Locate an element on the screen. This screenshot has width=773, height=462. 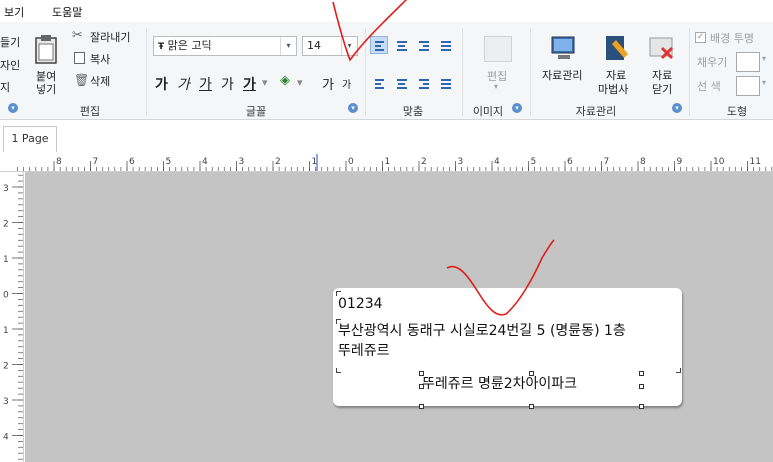
data-close-button: 자료 닫기 is located at coordinates (662, 66).